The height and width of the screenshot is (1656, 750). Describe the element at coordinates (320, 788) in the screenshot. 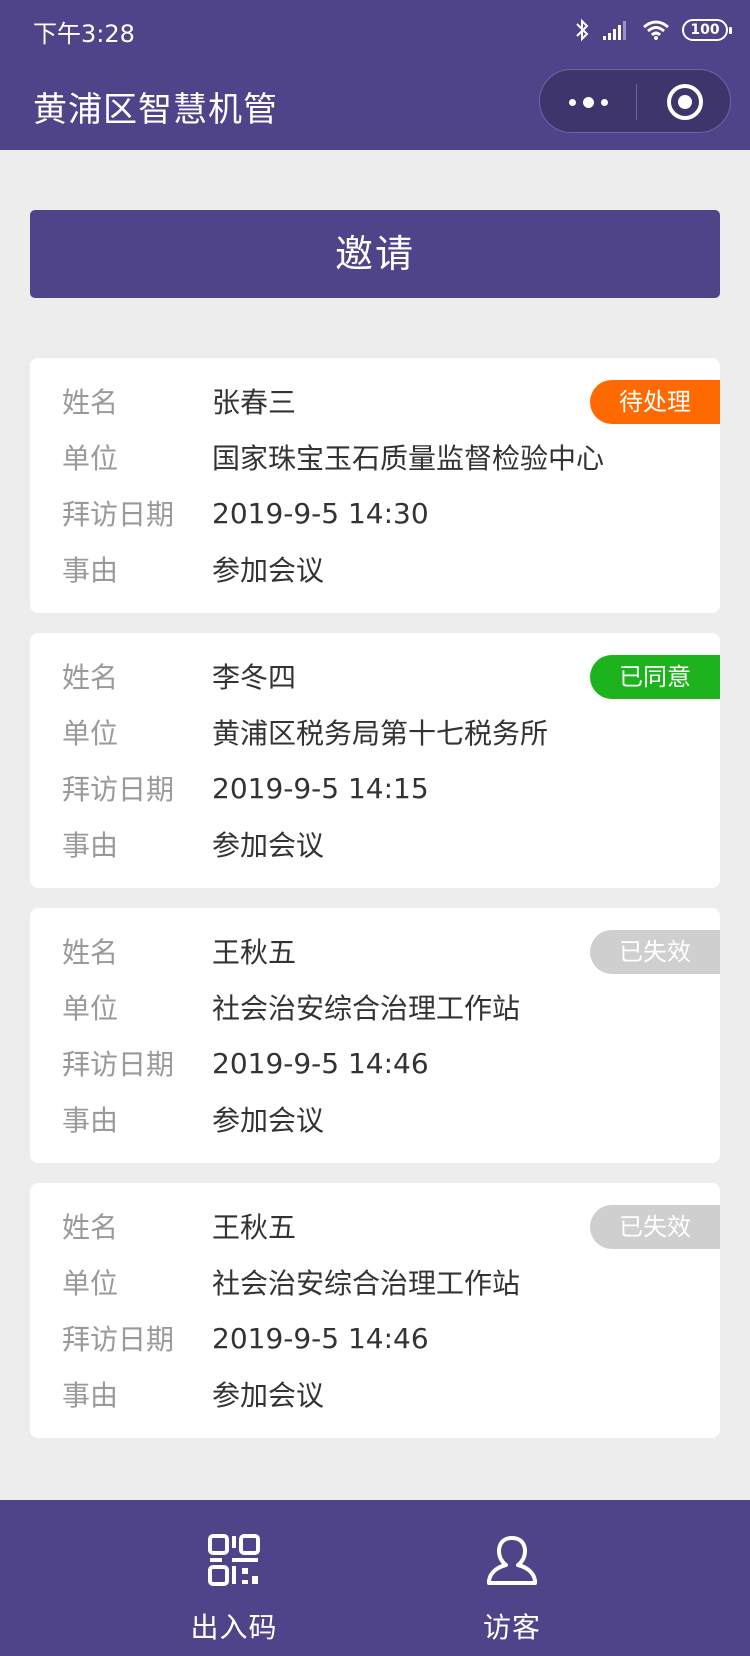

I see `visit-date: 2019-9-5 14:15` at that location.